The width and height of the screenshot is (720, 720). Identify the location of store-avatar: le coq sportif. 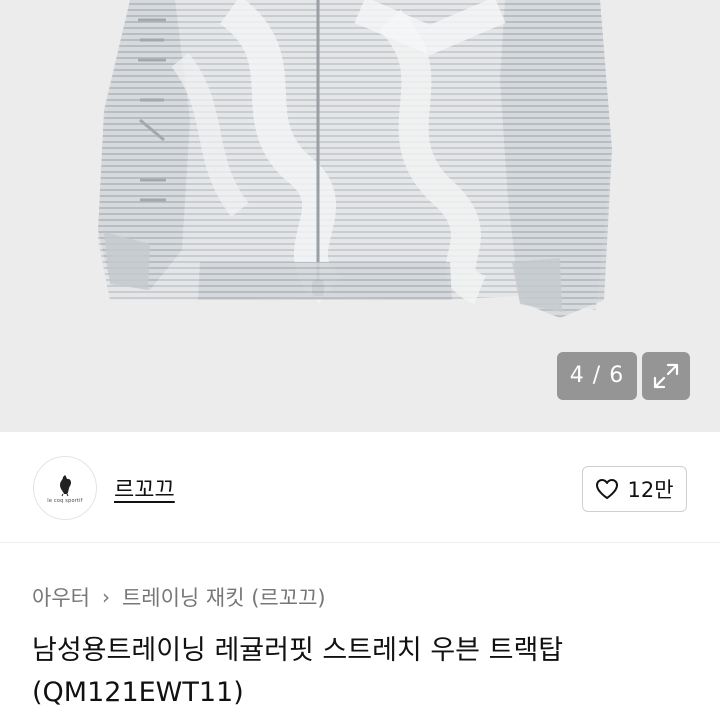
(65, 488).